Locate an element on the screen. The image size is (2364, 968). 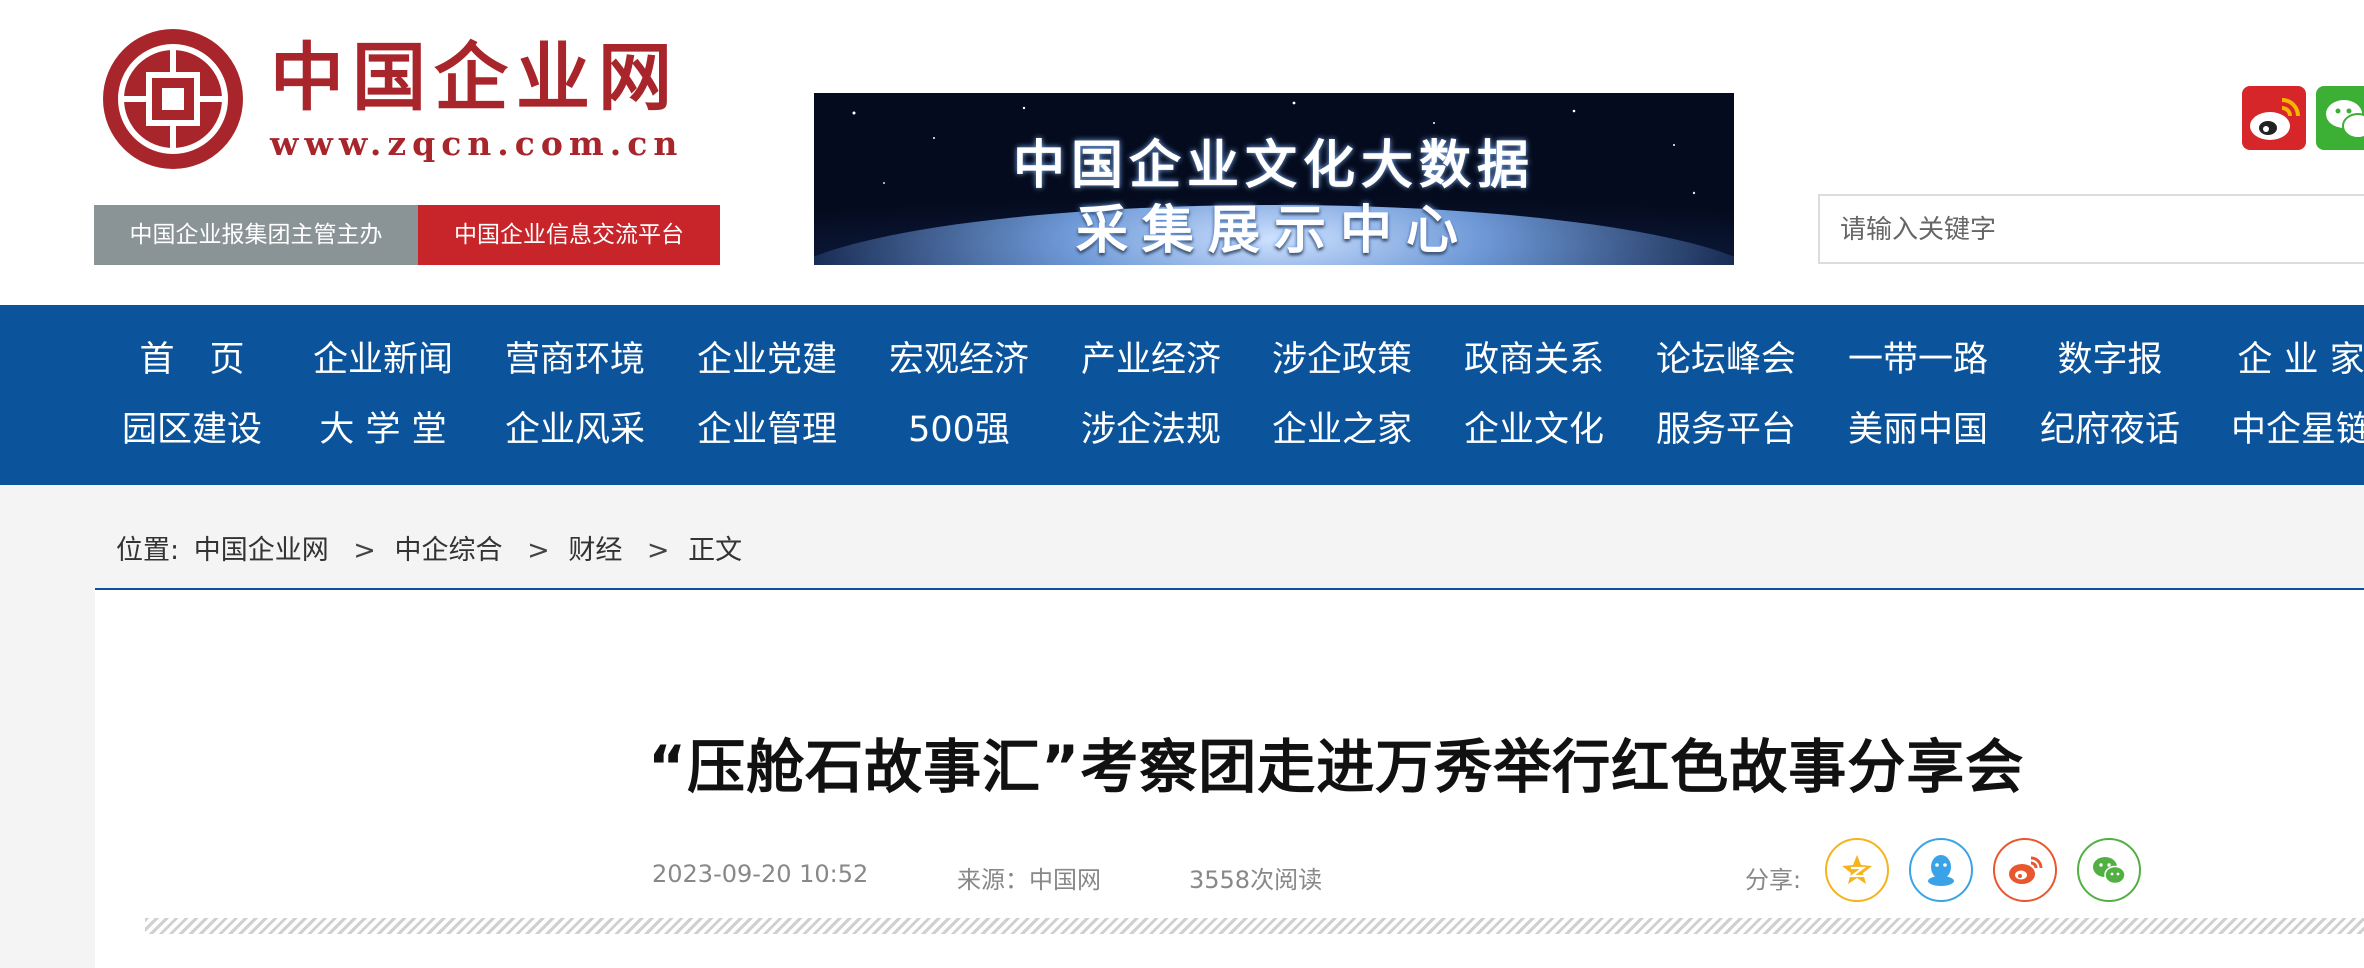
nav-item-digital: 数字报 is located at coordinates (2110, 360).